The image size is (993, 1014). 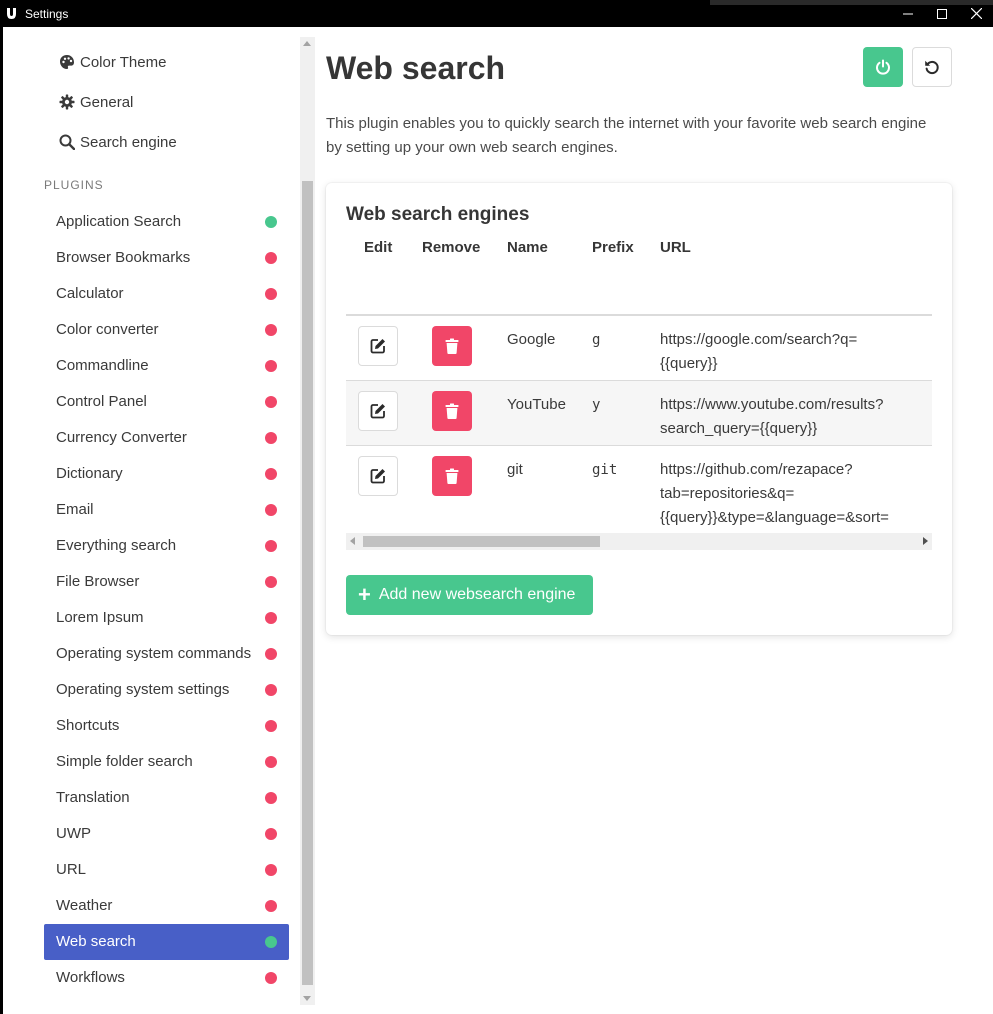 What do you see at coordinates (107, 329) in the screenshot?
I see `plugin-label: Color converter` at bounding box center [107, 329].